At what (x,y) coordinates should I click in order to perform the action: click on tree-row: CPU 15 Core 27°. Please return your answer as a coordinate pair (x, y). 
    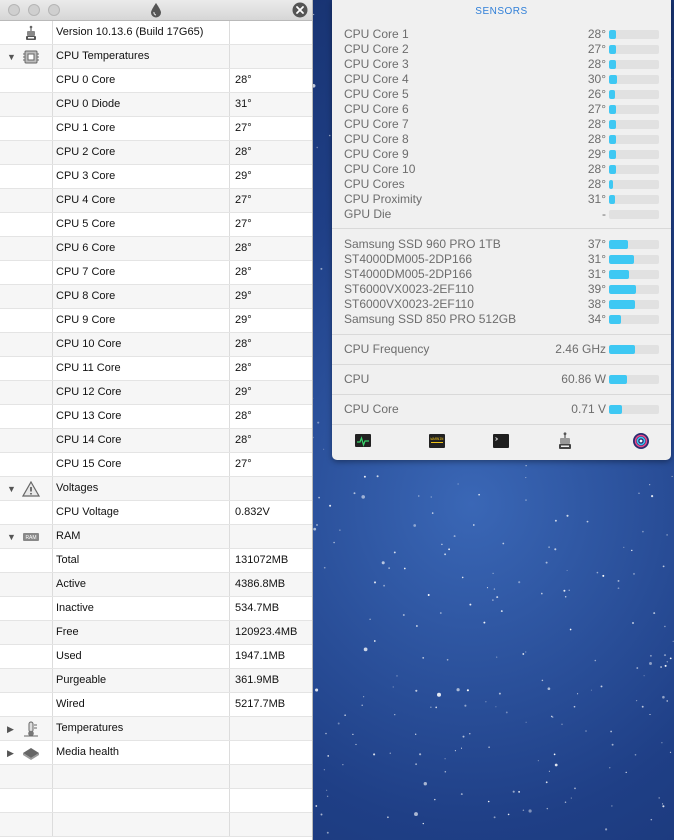
    Looking at the image, I should click on (156, 465).